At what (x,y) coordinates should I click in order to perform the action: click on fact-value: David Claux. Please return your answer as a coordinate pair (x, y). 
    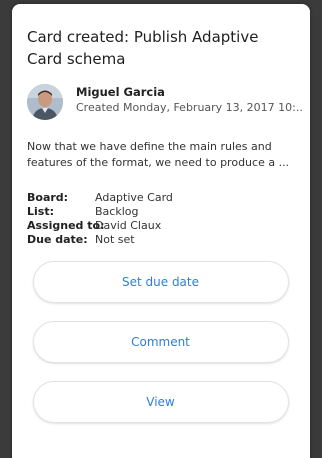
    Looking at the image, I should click on (128, 225).